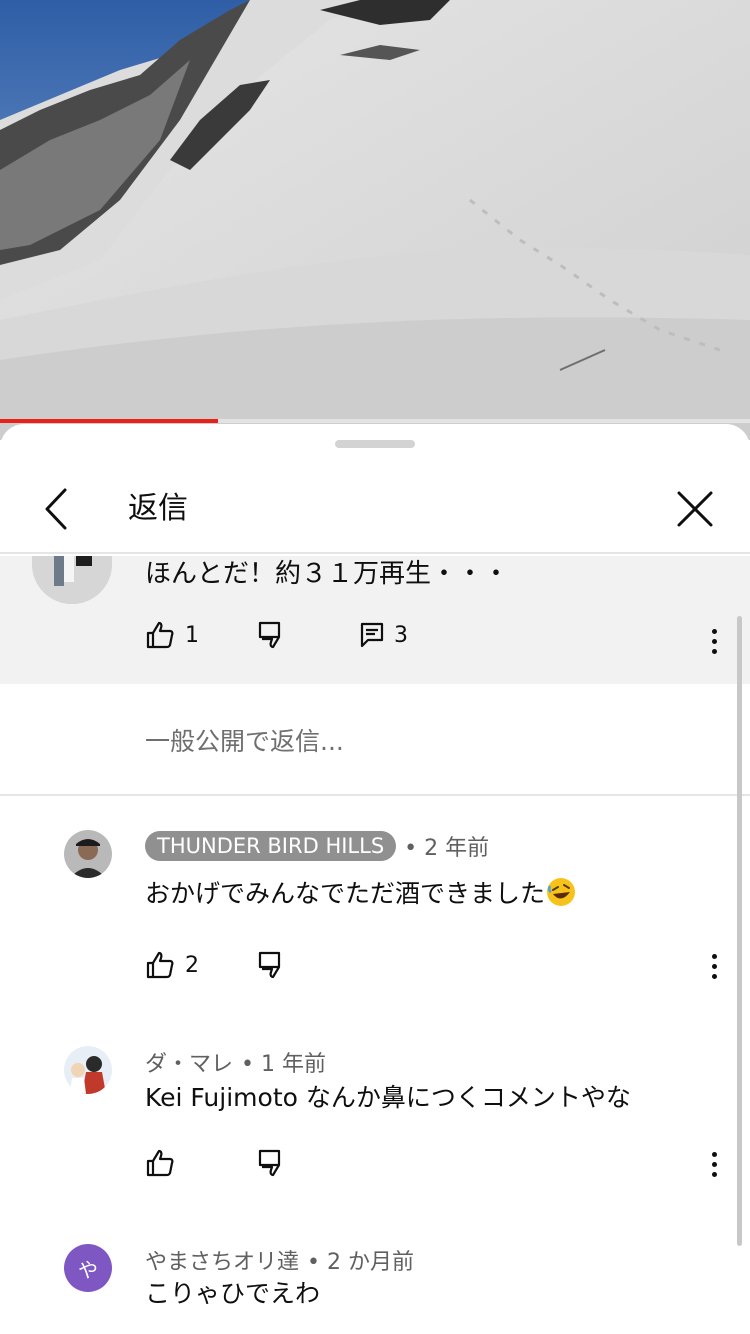 The height and width of the screenshot is (1334, 750). Describe the element at coordinates (401, 635) in the screenshot. I see `reply-count: 3` at that location.